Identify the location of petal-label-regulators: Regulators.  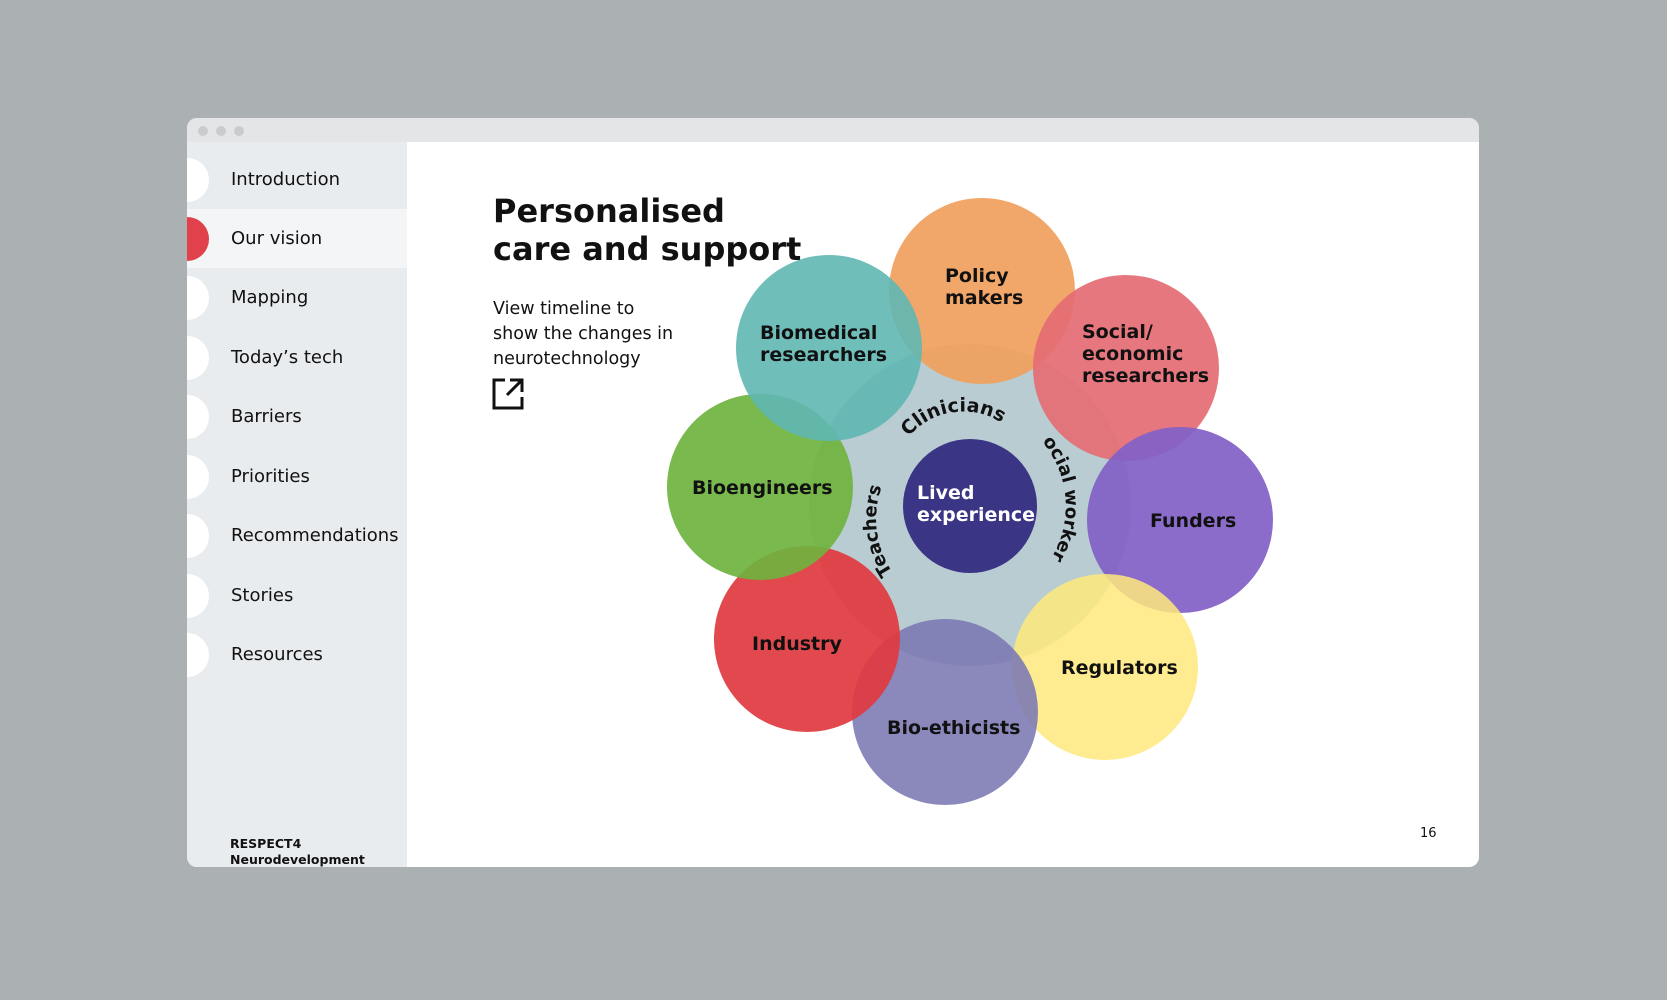
(1119, 668).